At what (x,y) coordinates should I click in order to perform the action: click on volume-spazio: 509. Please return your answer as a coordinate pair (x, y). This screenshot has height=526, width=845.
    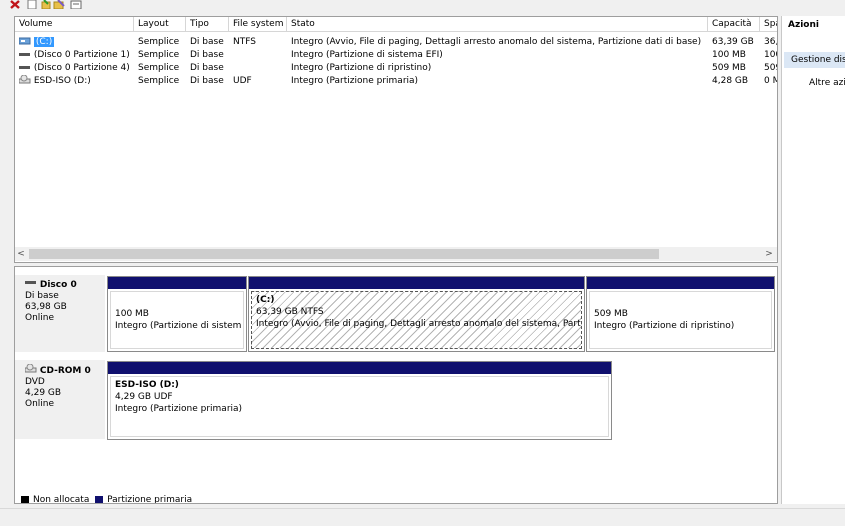
    Looking at the image, I should click on (770, 68).